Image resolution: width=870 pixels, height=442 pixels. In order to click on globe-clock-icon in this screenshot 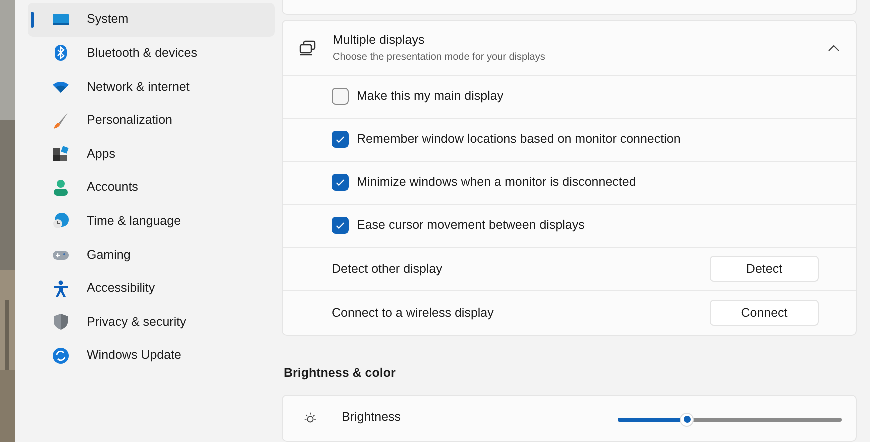, I will do `click(61, 221)`.